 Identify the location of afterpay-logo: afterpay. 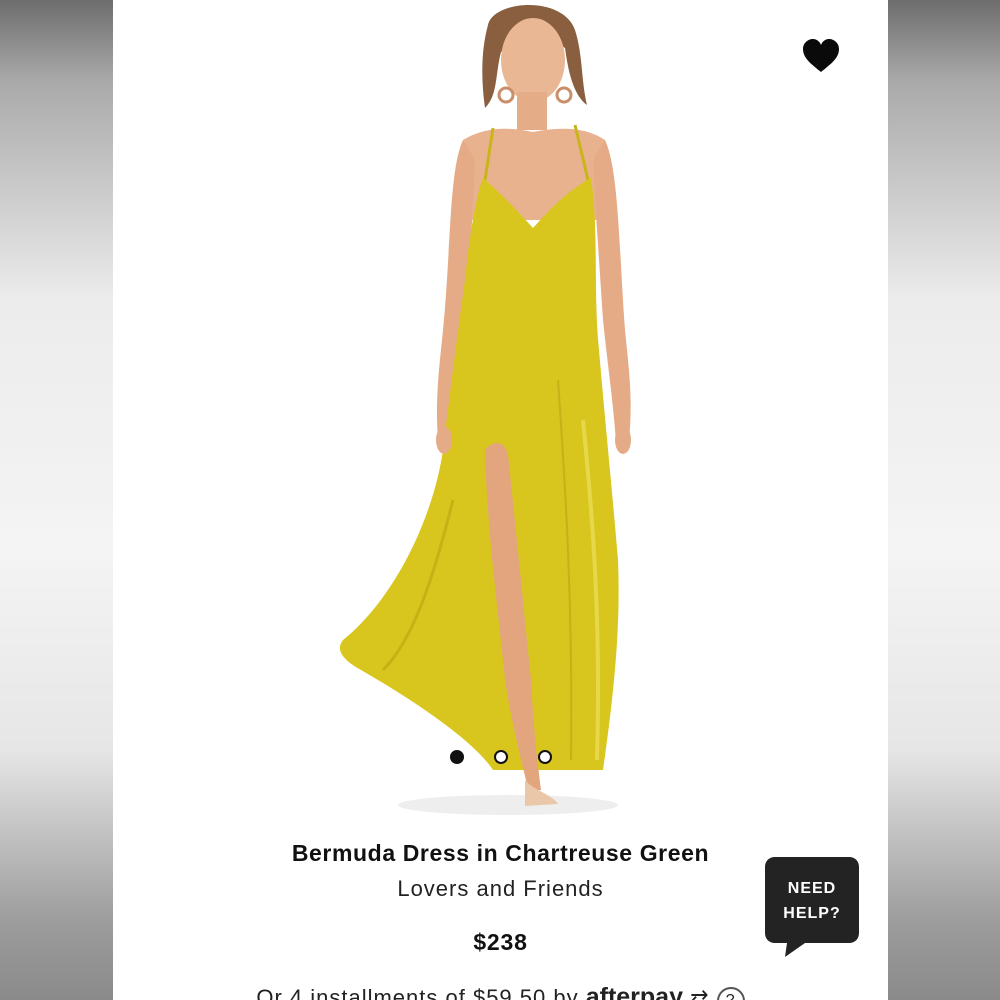
(634, 991).